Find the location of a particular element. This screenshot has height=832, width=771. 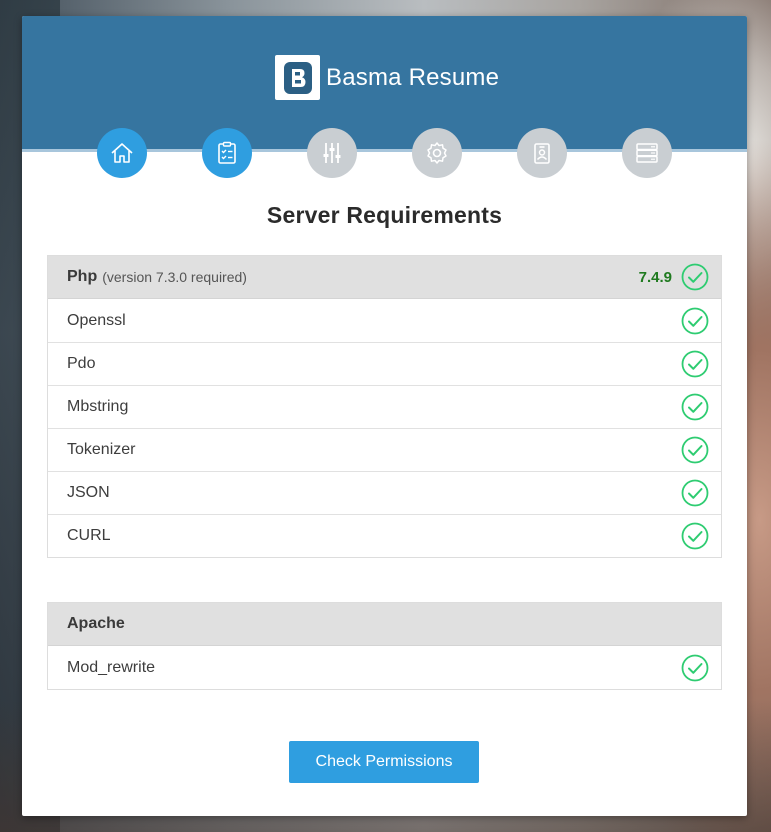

requirement-row-pdo: Pdo is located at coordinates (384, 363).